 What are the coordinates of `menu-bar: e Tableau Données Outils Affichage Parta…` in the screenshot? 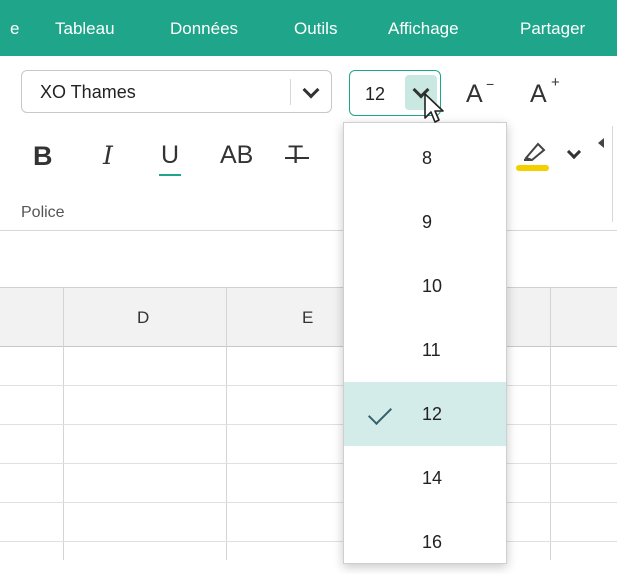 It's located at (308, 28).